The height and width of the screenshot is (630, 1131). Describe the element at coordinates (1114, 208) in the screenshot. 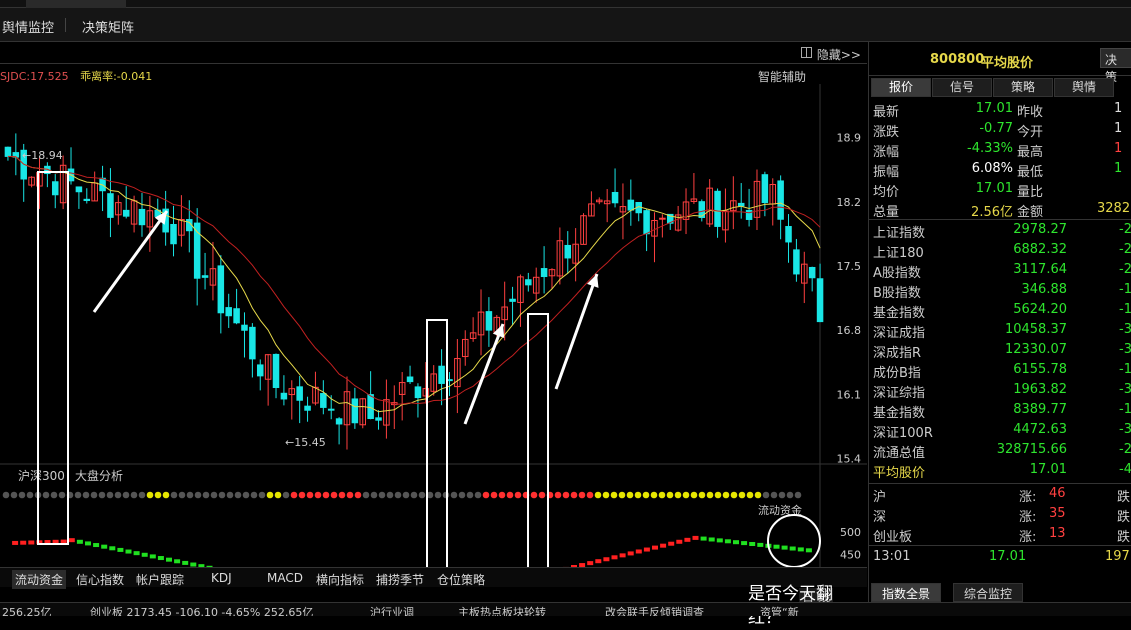

I see `quote-value: 3282.` at that location.